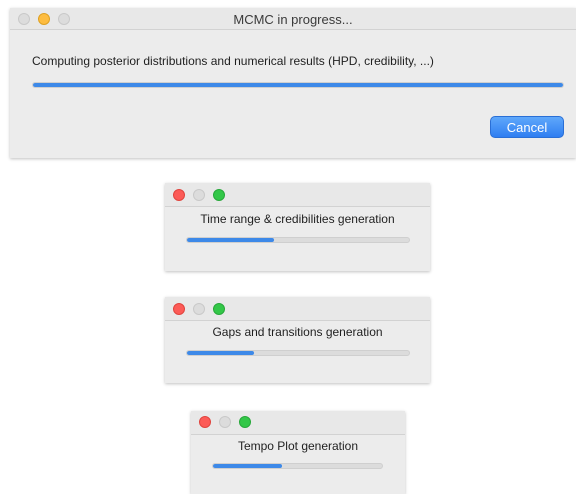  I want to click on time-range-window: Time range & credibilities generation, so click(297, 227).